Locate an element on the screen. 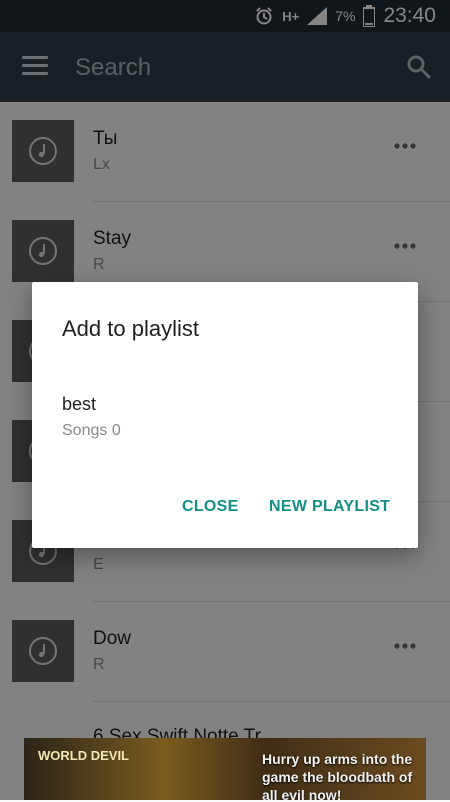 Image resolution: width=450 pixels, height=802 pixels. dialog-title: Add to playlist is located at coordinates (130, 328).